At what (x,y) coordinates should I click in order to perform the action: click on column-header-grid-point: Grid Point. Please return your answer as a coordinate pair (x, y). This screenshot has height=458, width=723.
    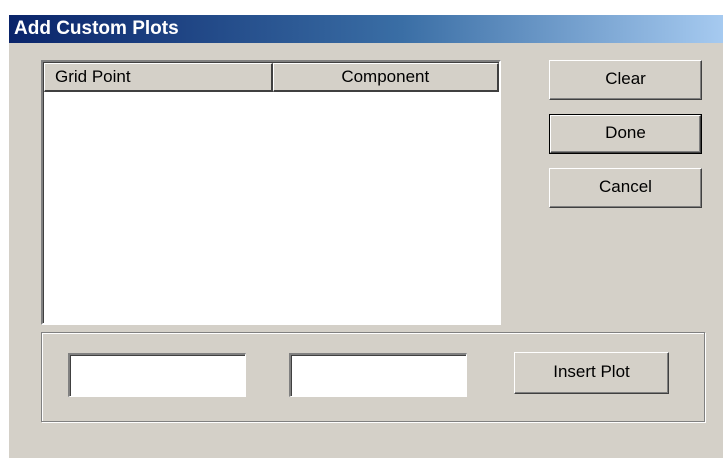
    Looking at the image, I should click on (158, 77).